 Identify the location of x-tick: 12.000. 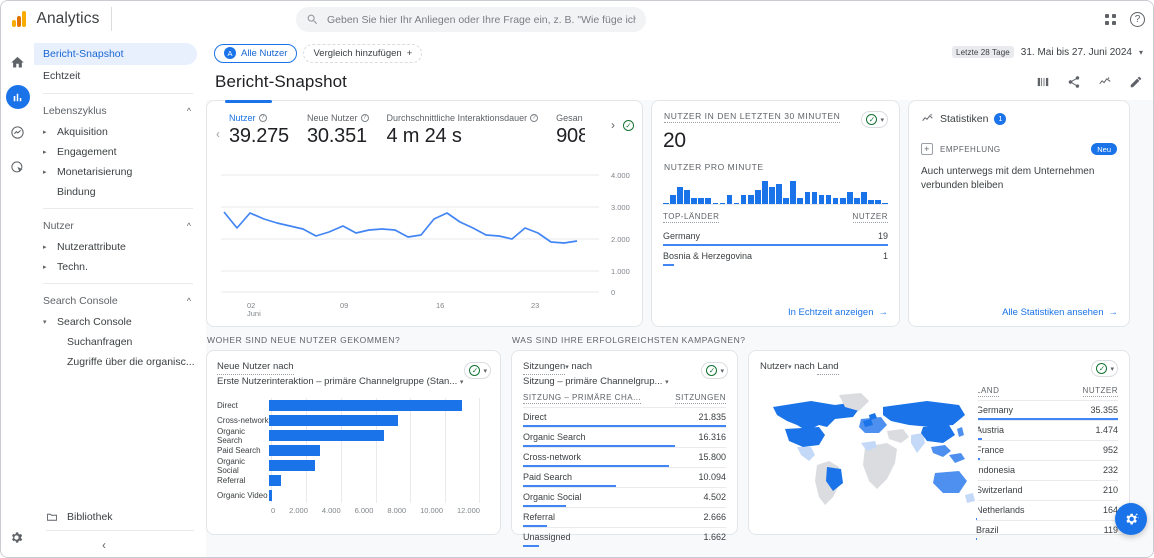
(468, 510).